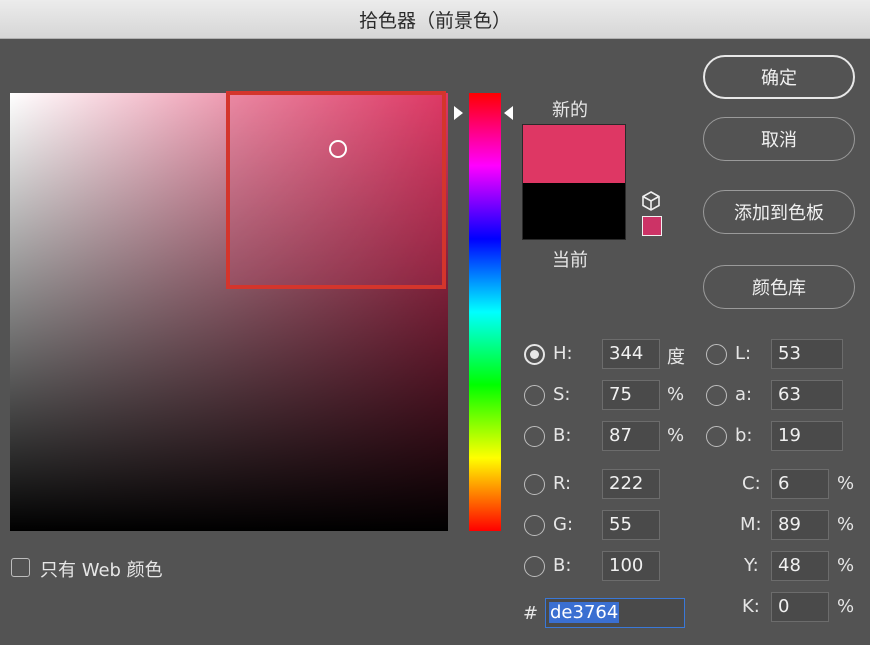 Image resolution: width=870 pixels, height=645 pixels. I want to click on label-h: H:, so click(563, 353).